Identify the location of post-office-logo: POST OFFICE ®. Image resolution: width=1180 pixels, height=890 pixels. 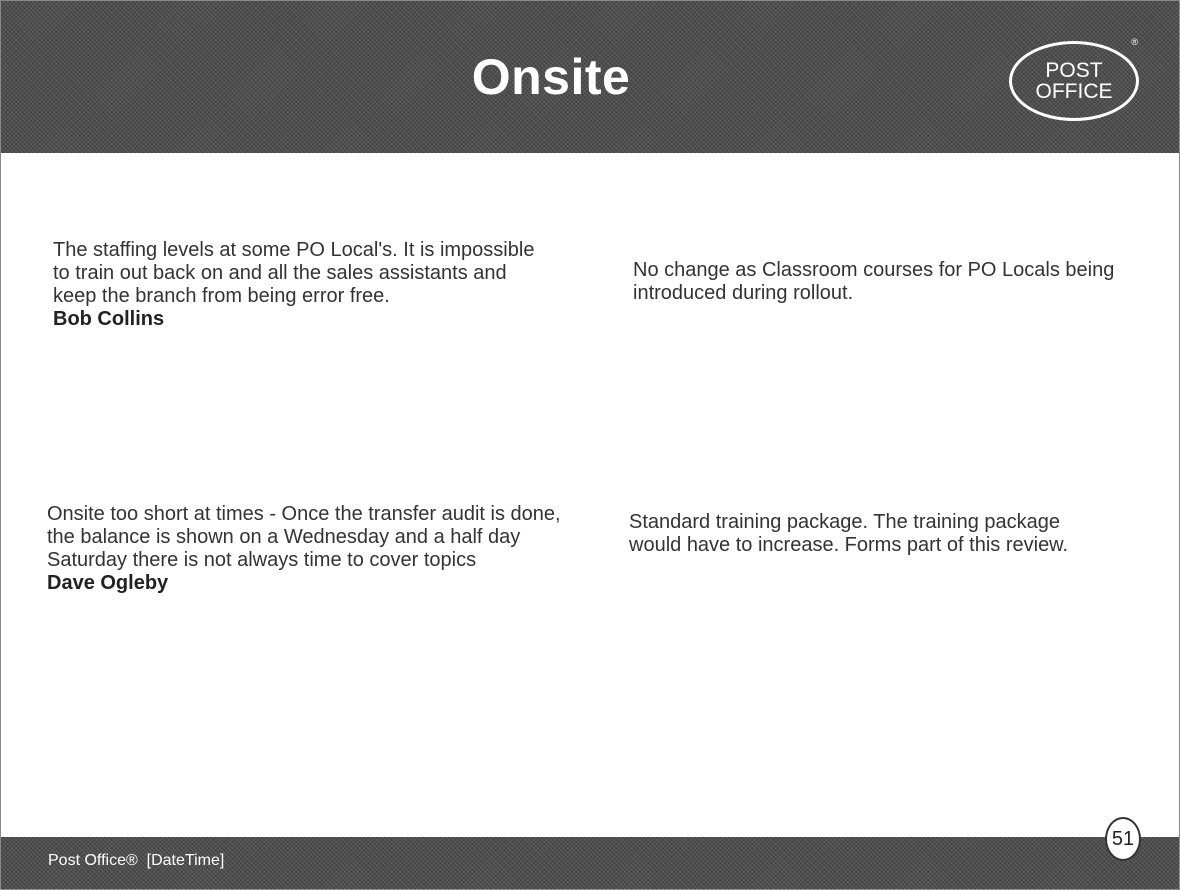
(1074, 79).